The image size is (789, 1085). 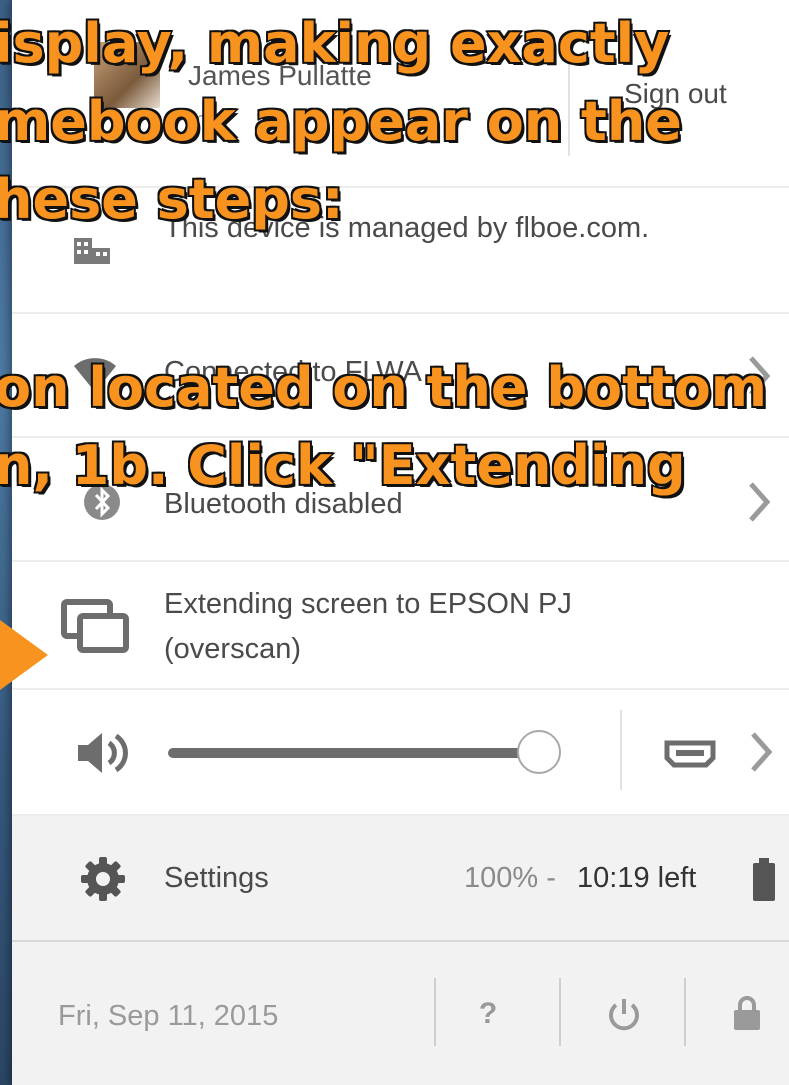 What do you see at coordinates (24, 655) in the screenshot?
I see `annotation-arrow-icon` at bounding box center [24, 655].